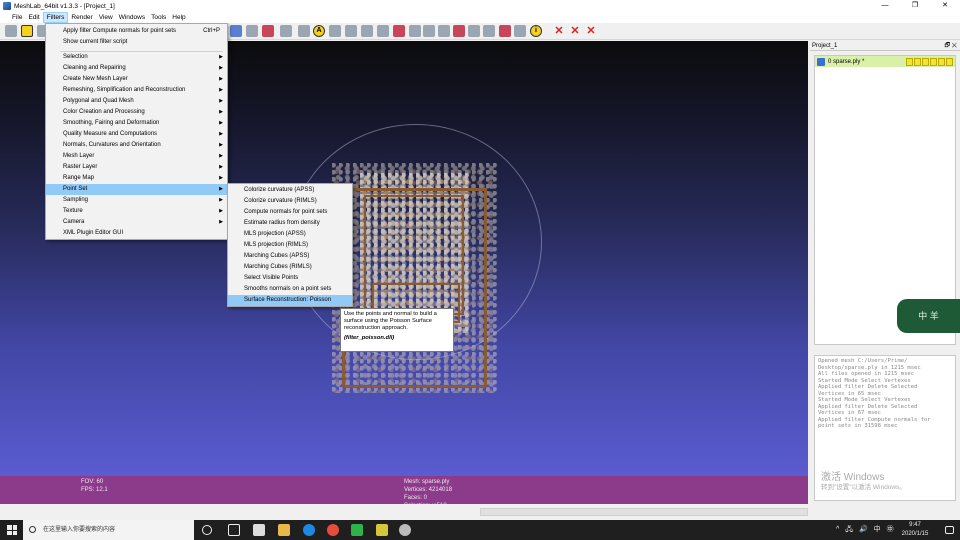  What do you see at coordinates (236, 31) in the screenshot?
I see `render-mode-icon` at bounding box center [236, 31].